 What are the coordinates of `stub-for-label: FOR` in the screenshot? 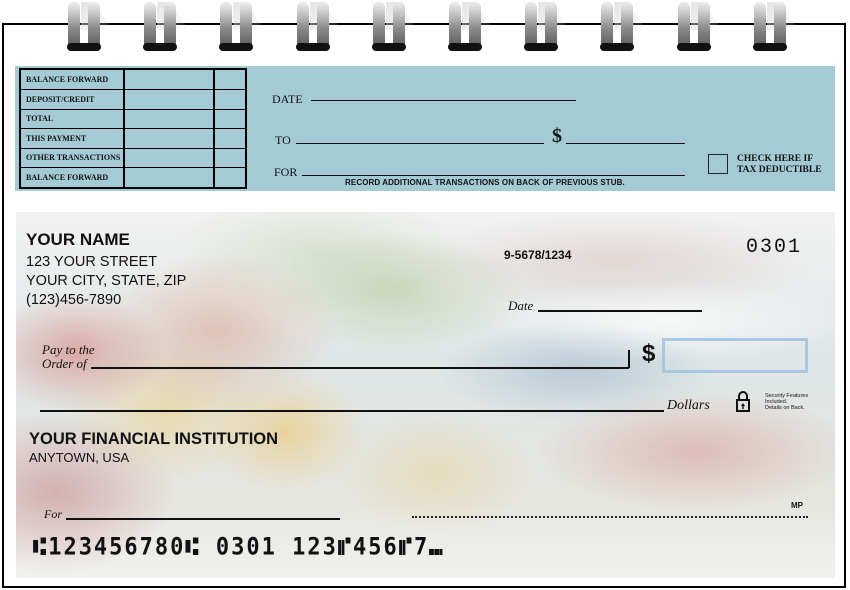 It's located at (286, 172).